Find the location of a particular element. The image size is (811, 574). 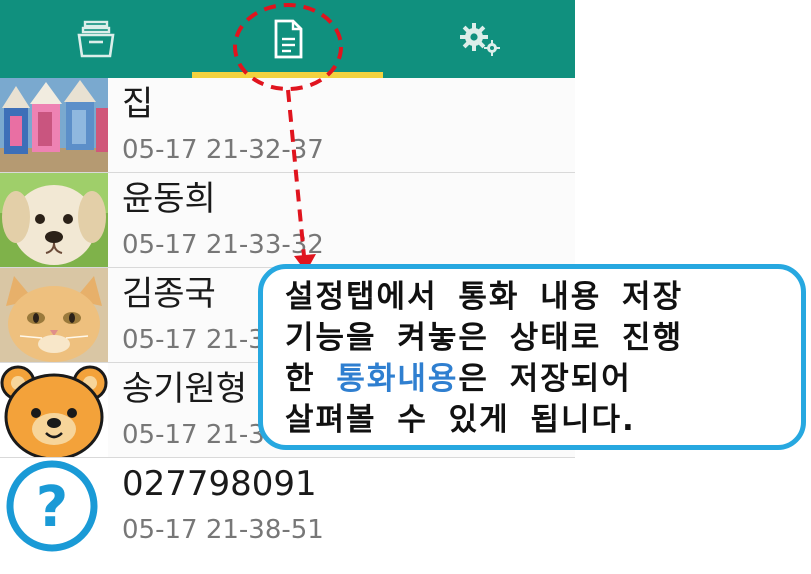

call-timestamp: 05-17 21-32-37 is located at coordinates (223, 150).